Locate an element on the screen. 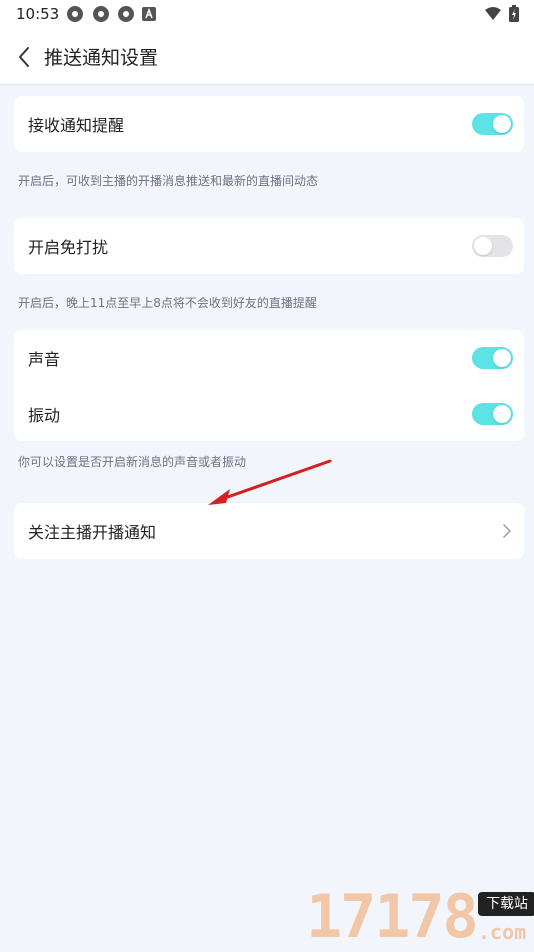 The height and width of the screenshot is (952, 534). watermark-digits: 17178 is located at coordinates (392, 917).